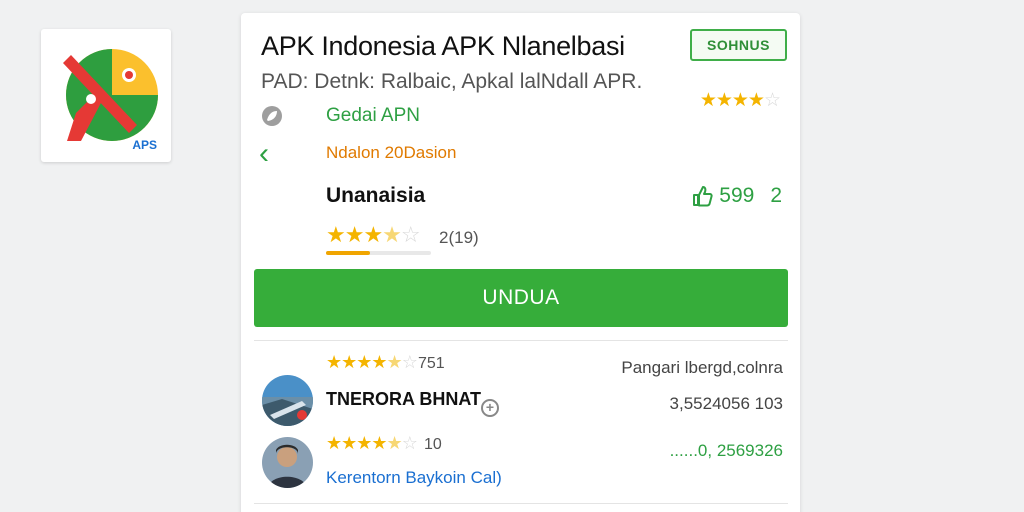 This screenshot has width=1024, height=512. I want to click on rating-progress-bar, so click(378, 253).